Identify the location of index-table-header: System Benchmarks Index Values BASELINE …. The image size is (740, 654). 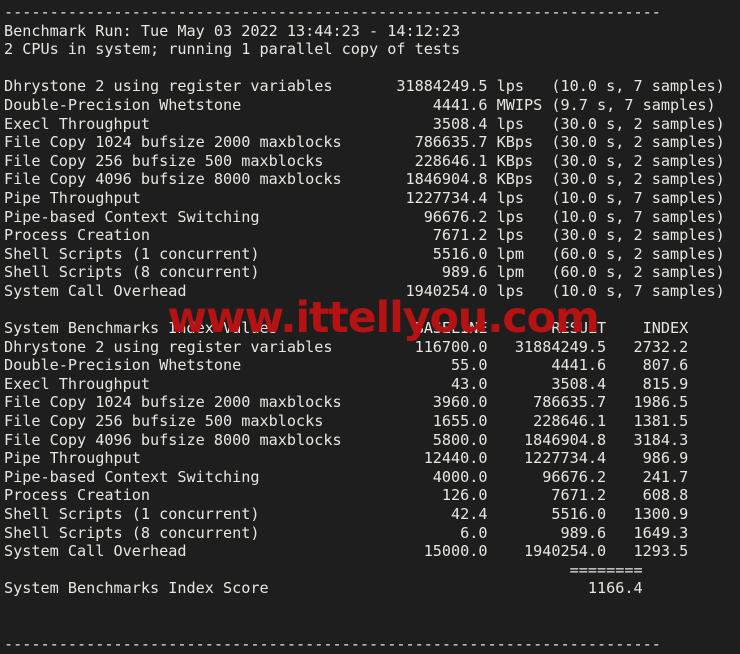
(346, 328).